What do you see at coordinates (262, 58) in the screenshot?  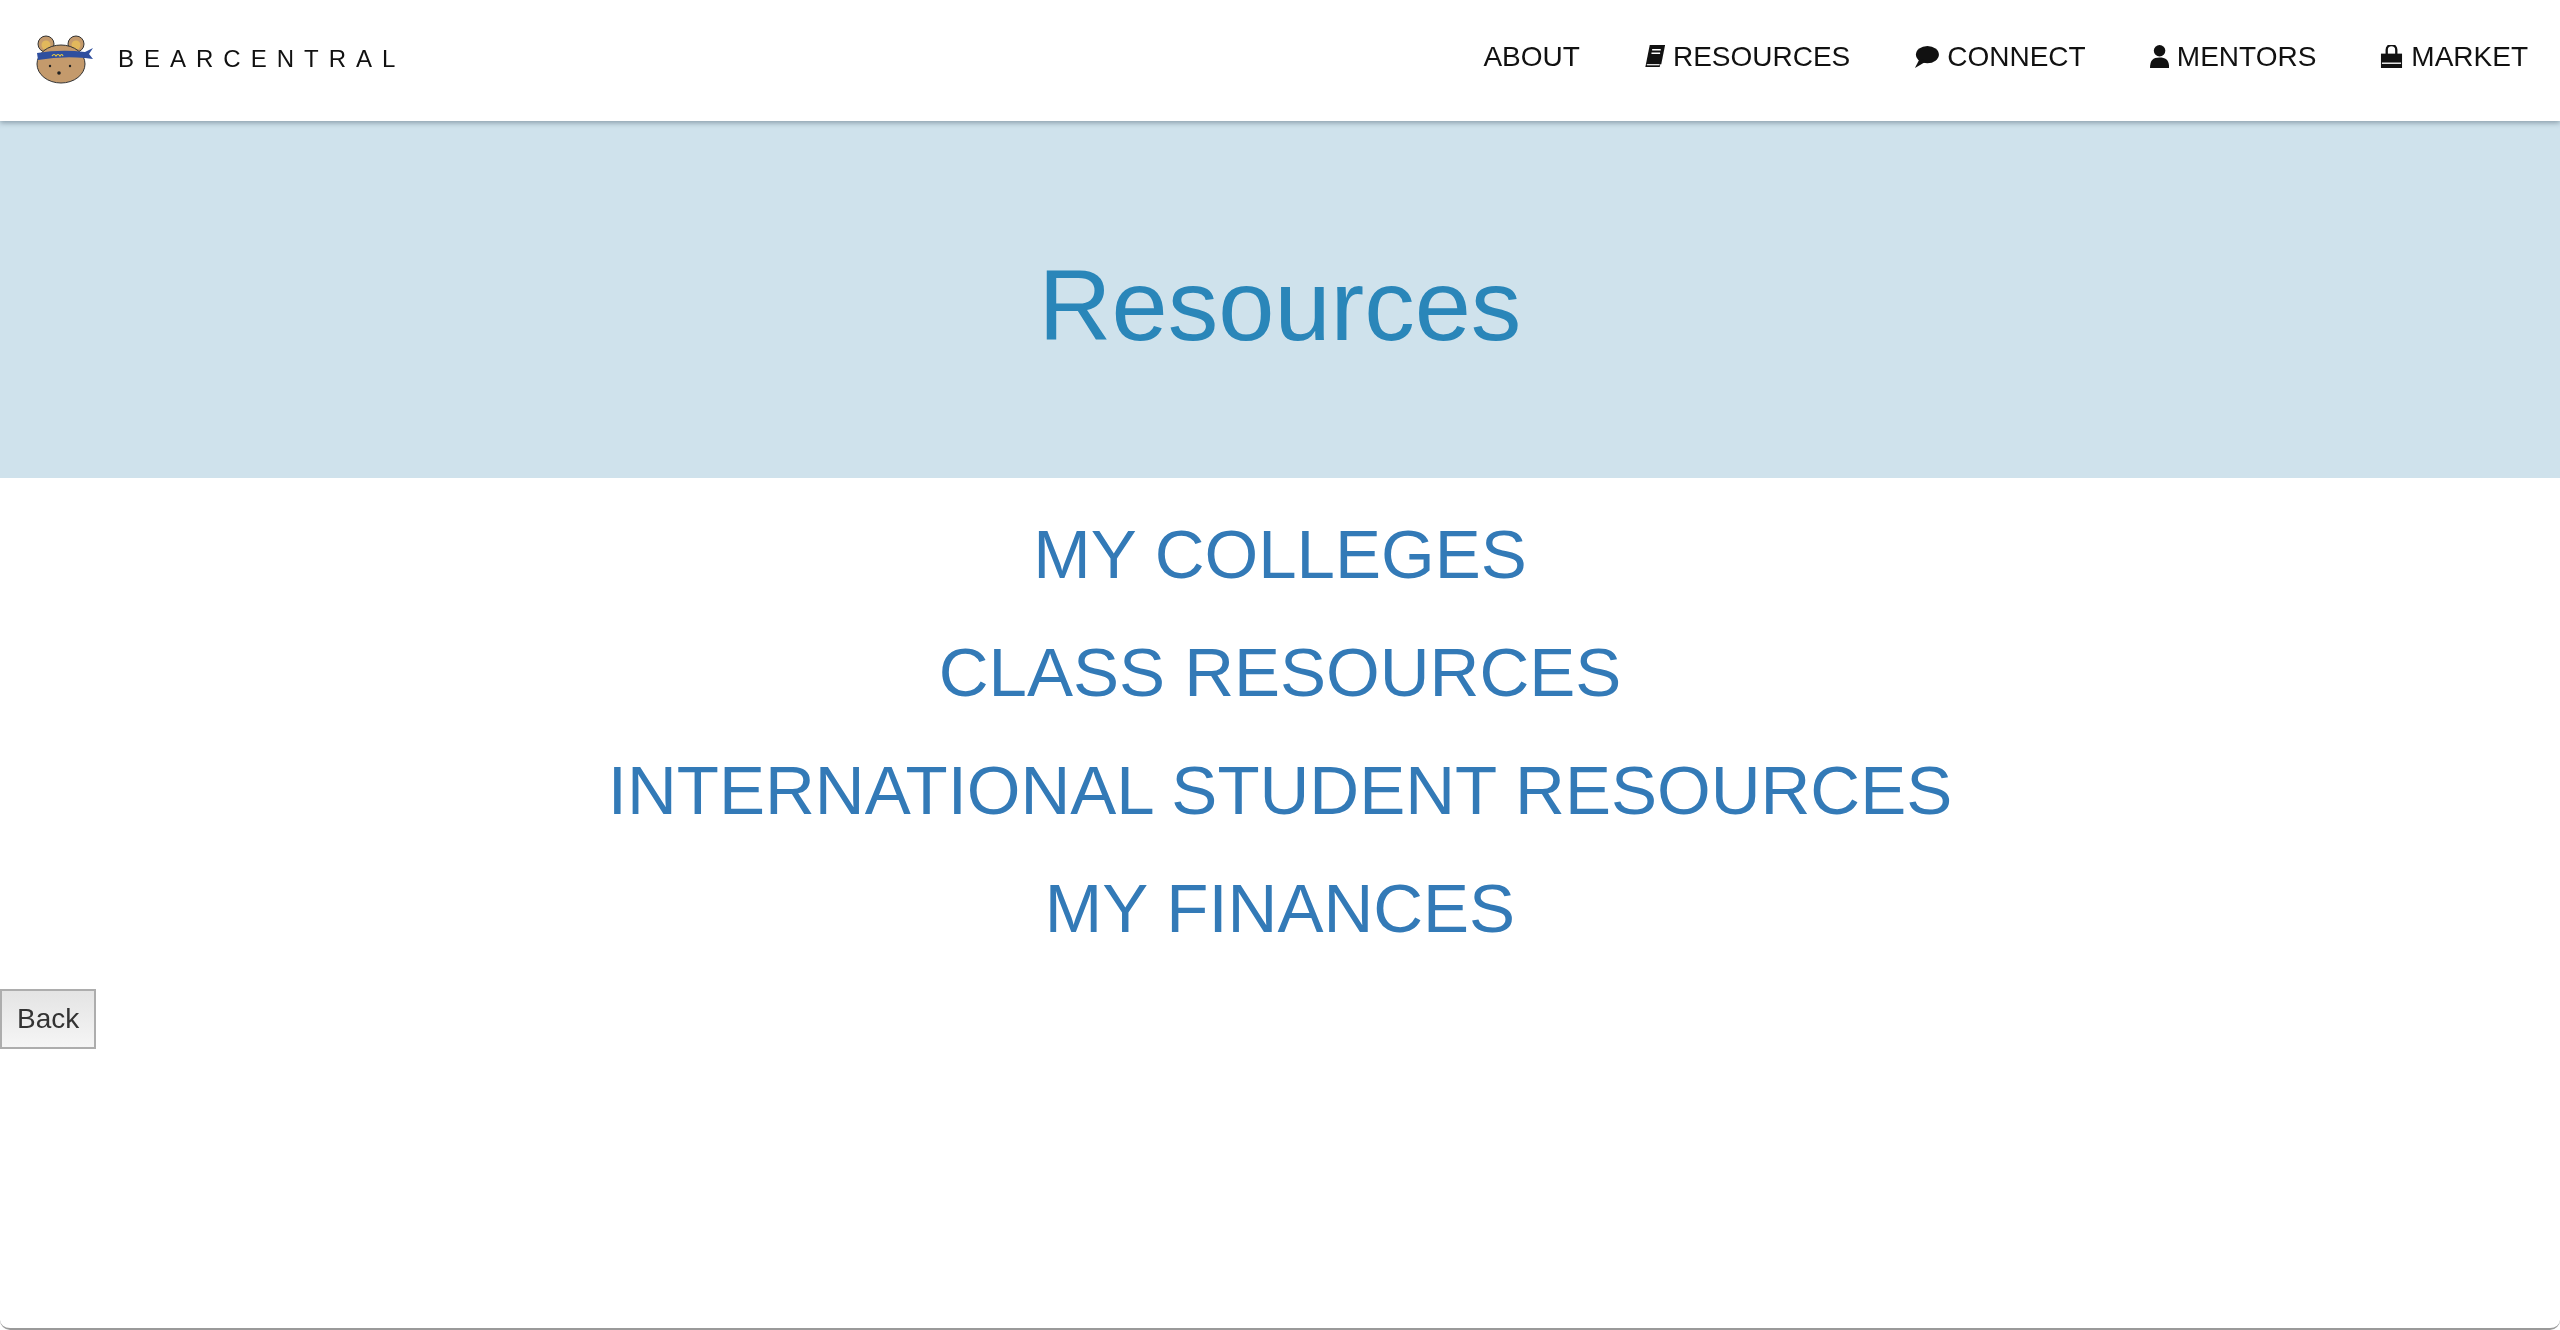 I see `site-name-link: BEARCENTRAL` at bounding box center [262, 58].